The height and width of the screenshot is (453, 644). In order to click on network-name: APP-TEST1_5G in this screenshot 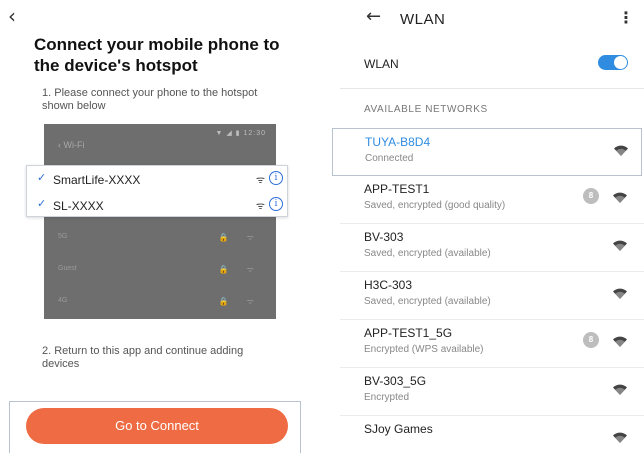, I will do `click(408, 333)`.